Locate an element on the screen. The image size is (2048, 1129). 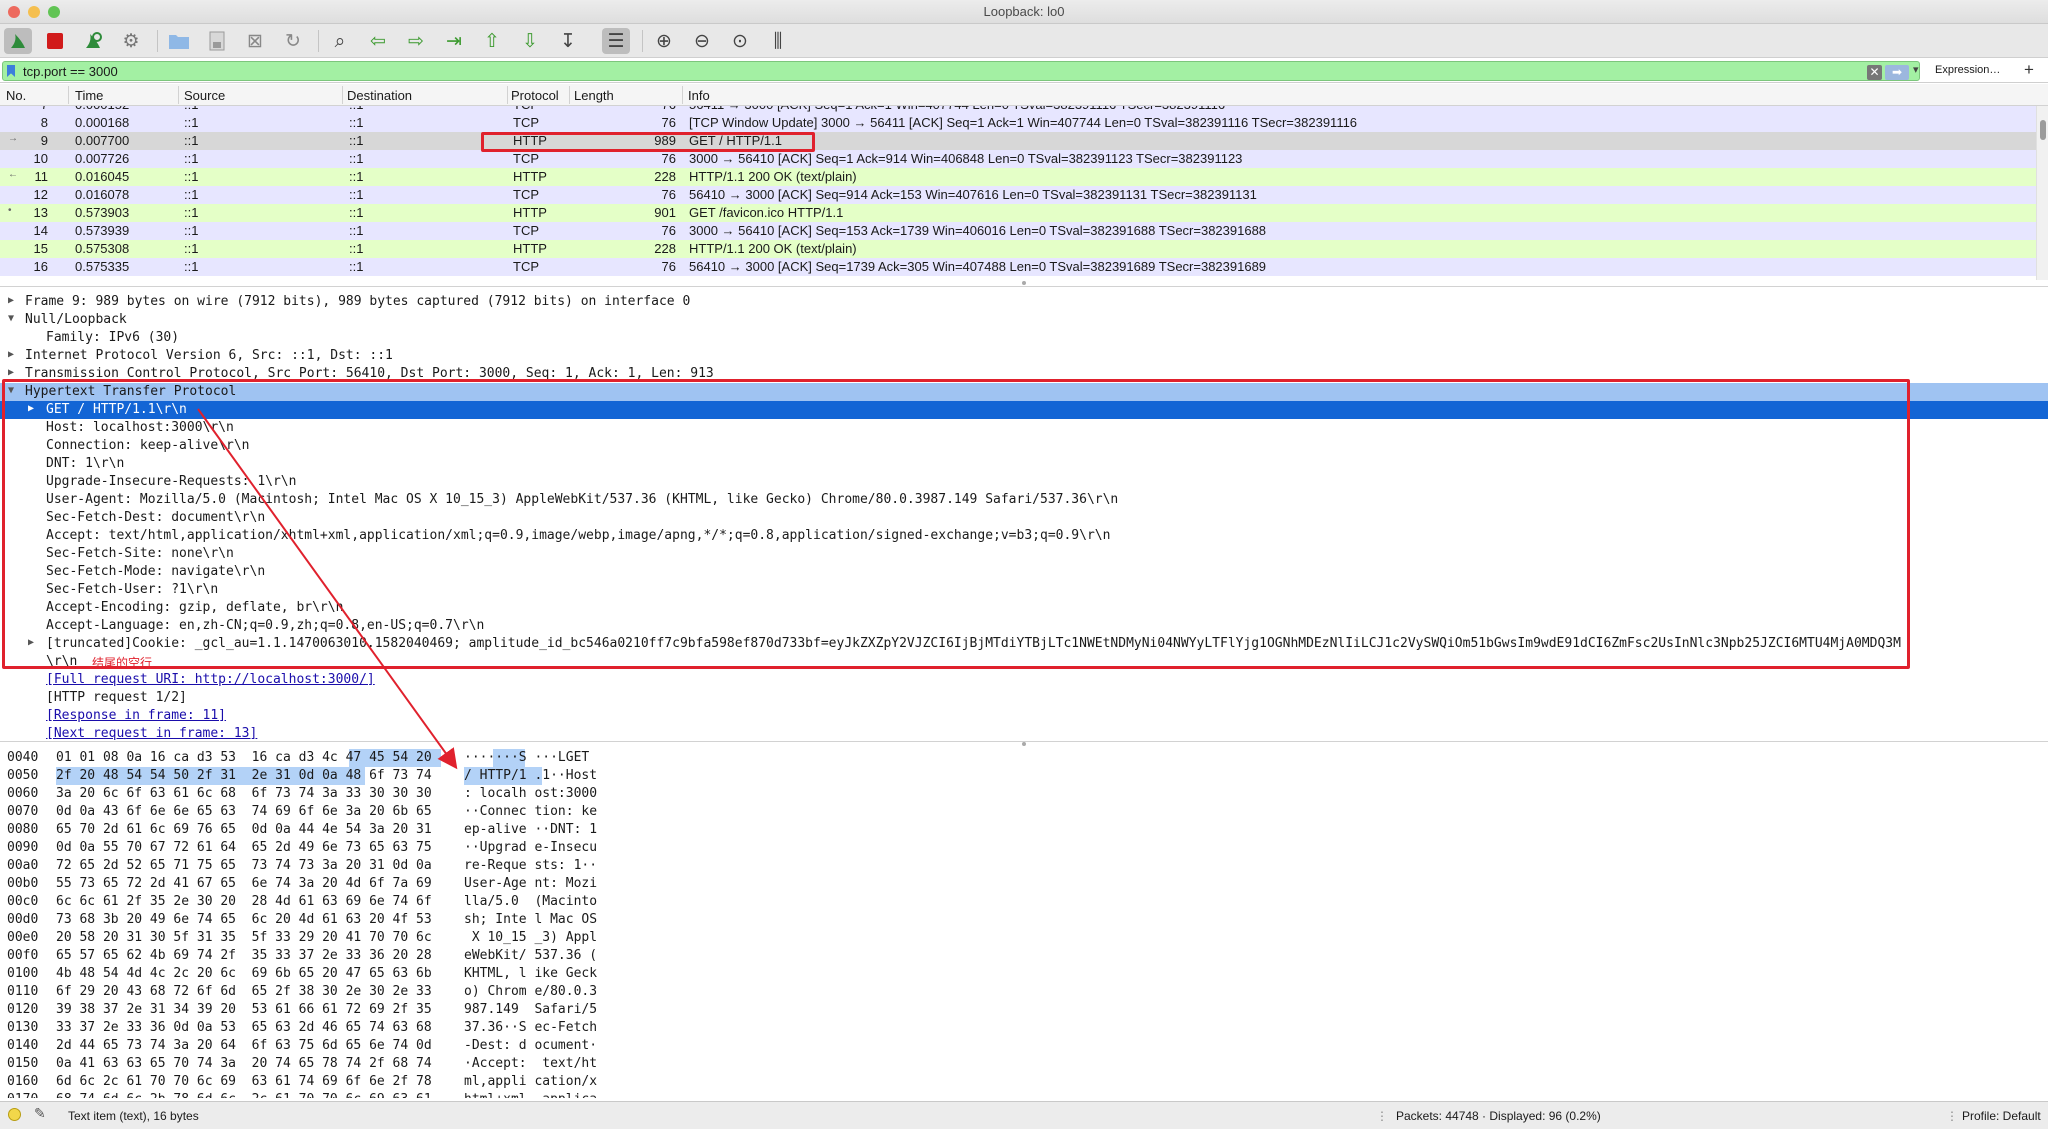
detail-row: Sec-Fetch-Mode: navigate\r\n is located at coordinates (1024, 572).